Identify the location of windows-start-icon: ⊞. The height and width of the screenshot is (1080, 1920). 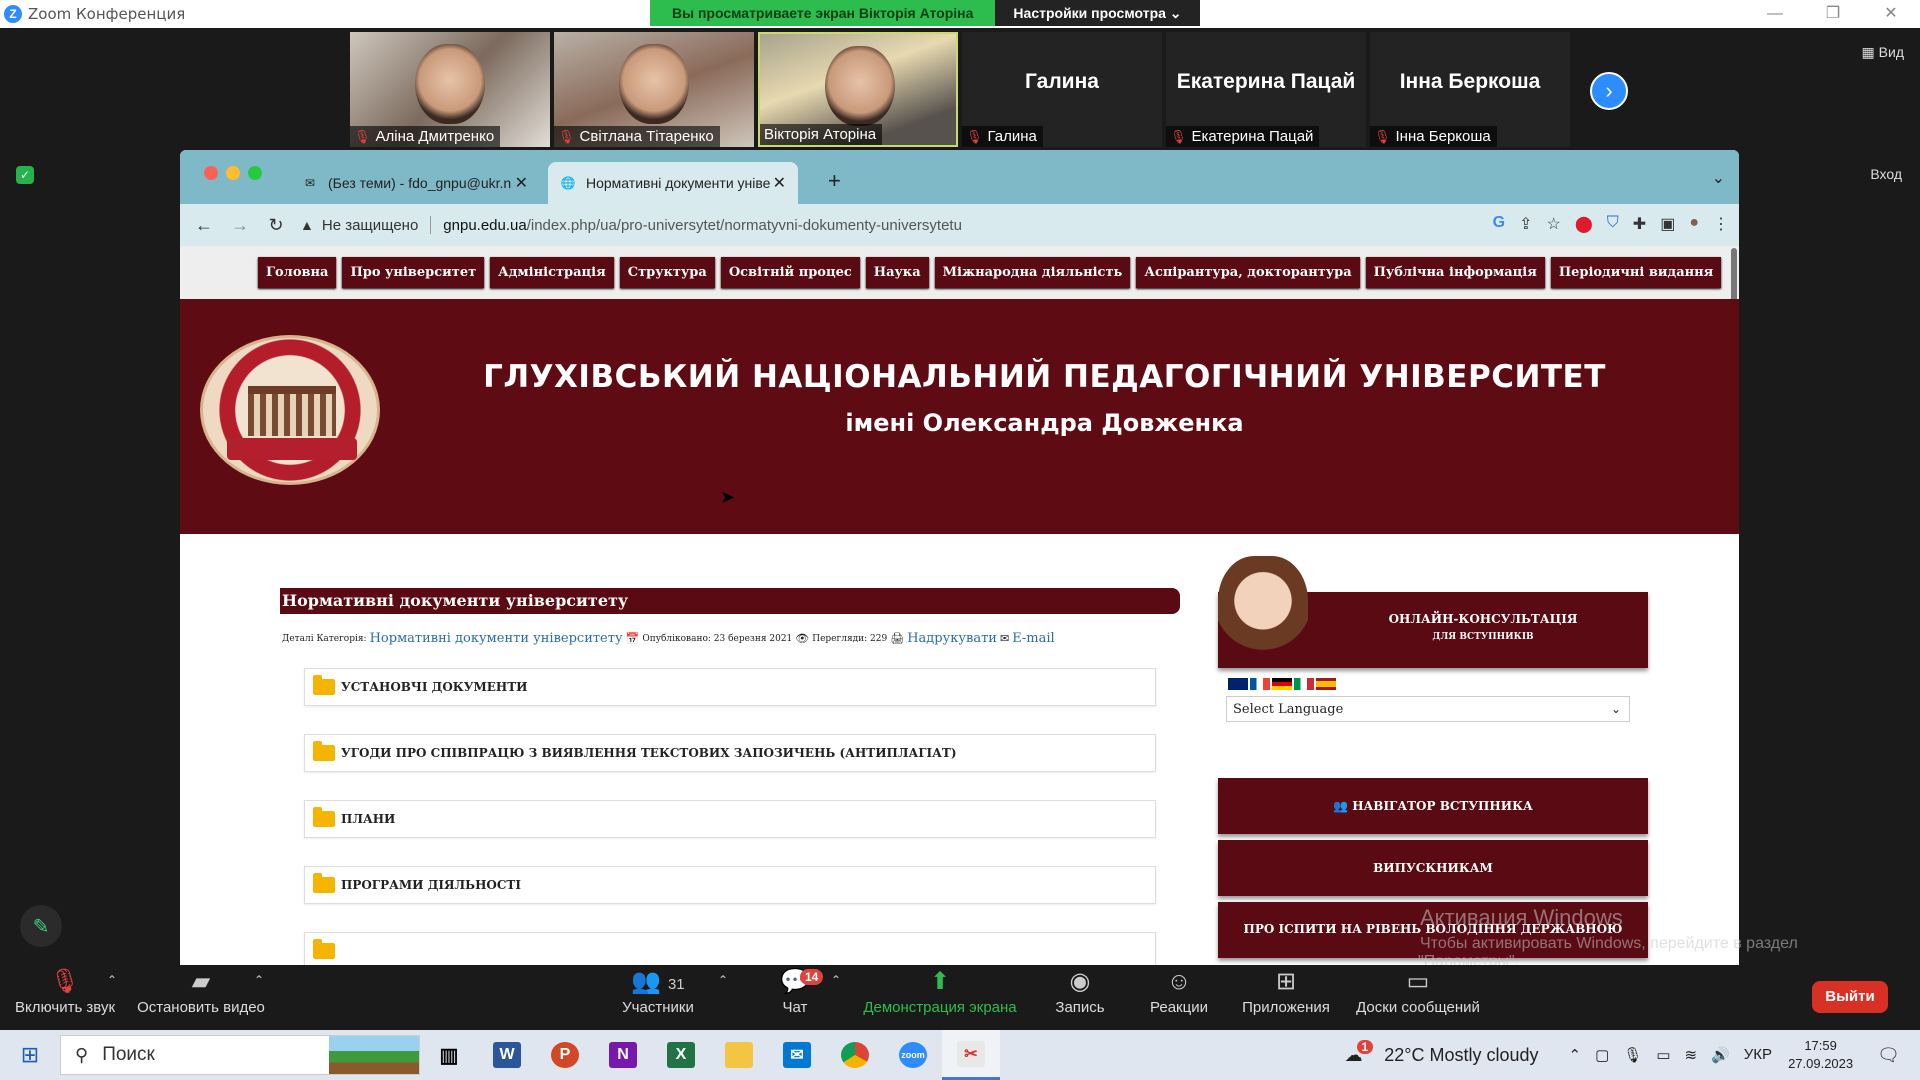
(30, 1055).